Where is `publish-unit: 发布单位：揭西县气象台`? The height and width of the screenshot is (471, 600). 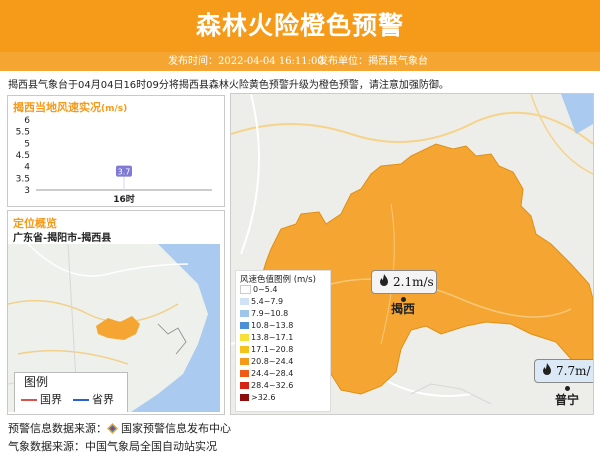 publish-unit: 发布单位：揭西县气象台 is located at coordinates (373, 61).